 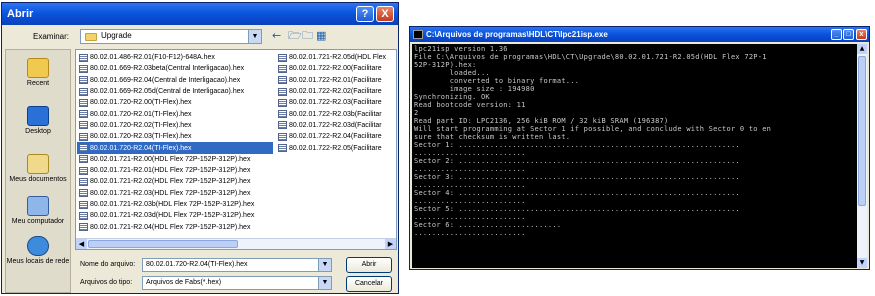 I want to click on recent-icon, so click(x=38, y=68).